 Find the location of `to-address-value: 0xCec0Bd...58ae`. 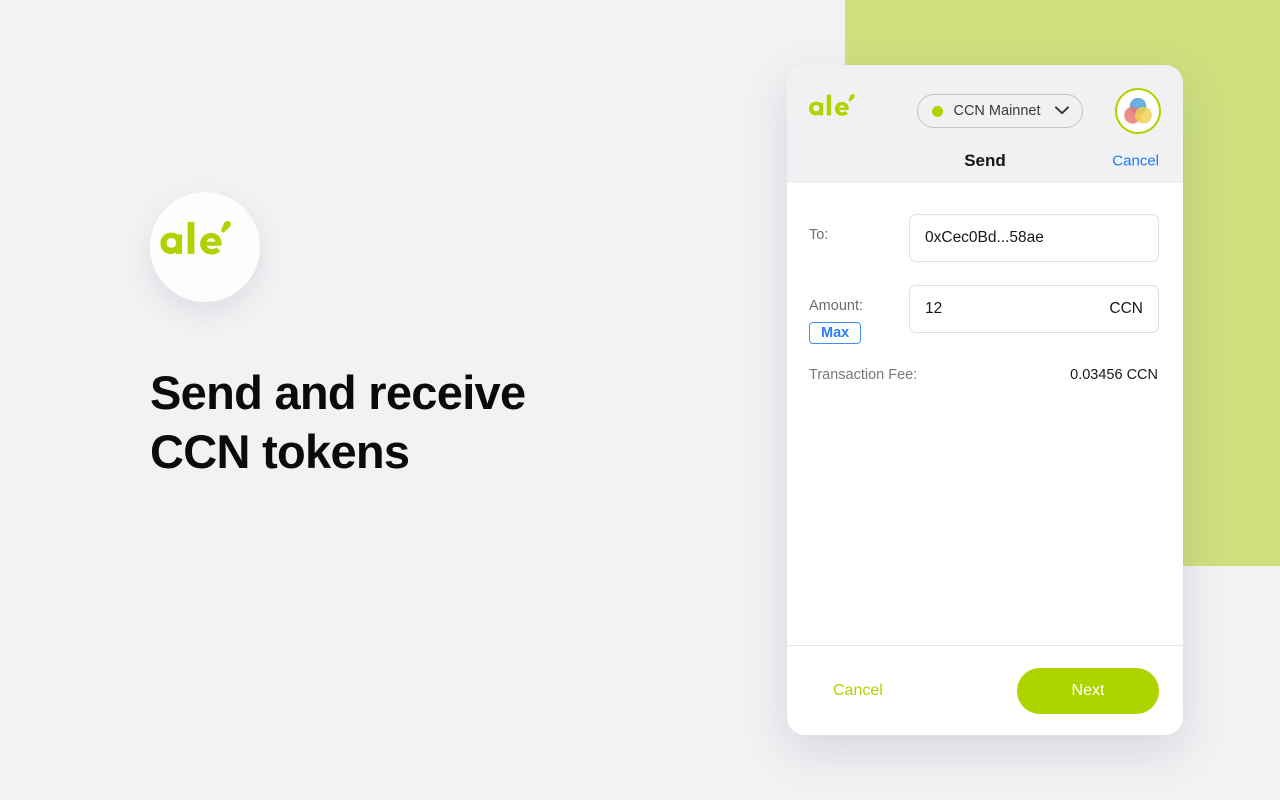

to-address-value: 0xCec0Bd...58ae is located at coordinates (984, 237).